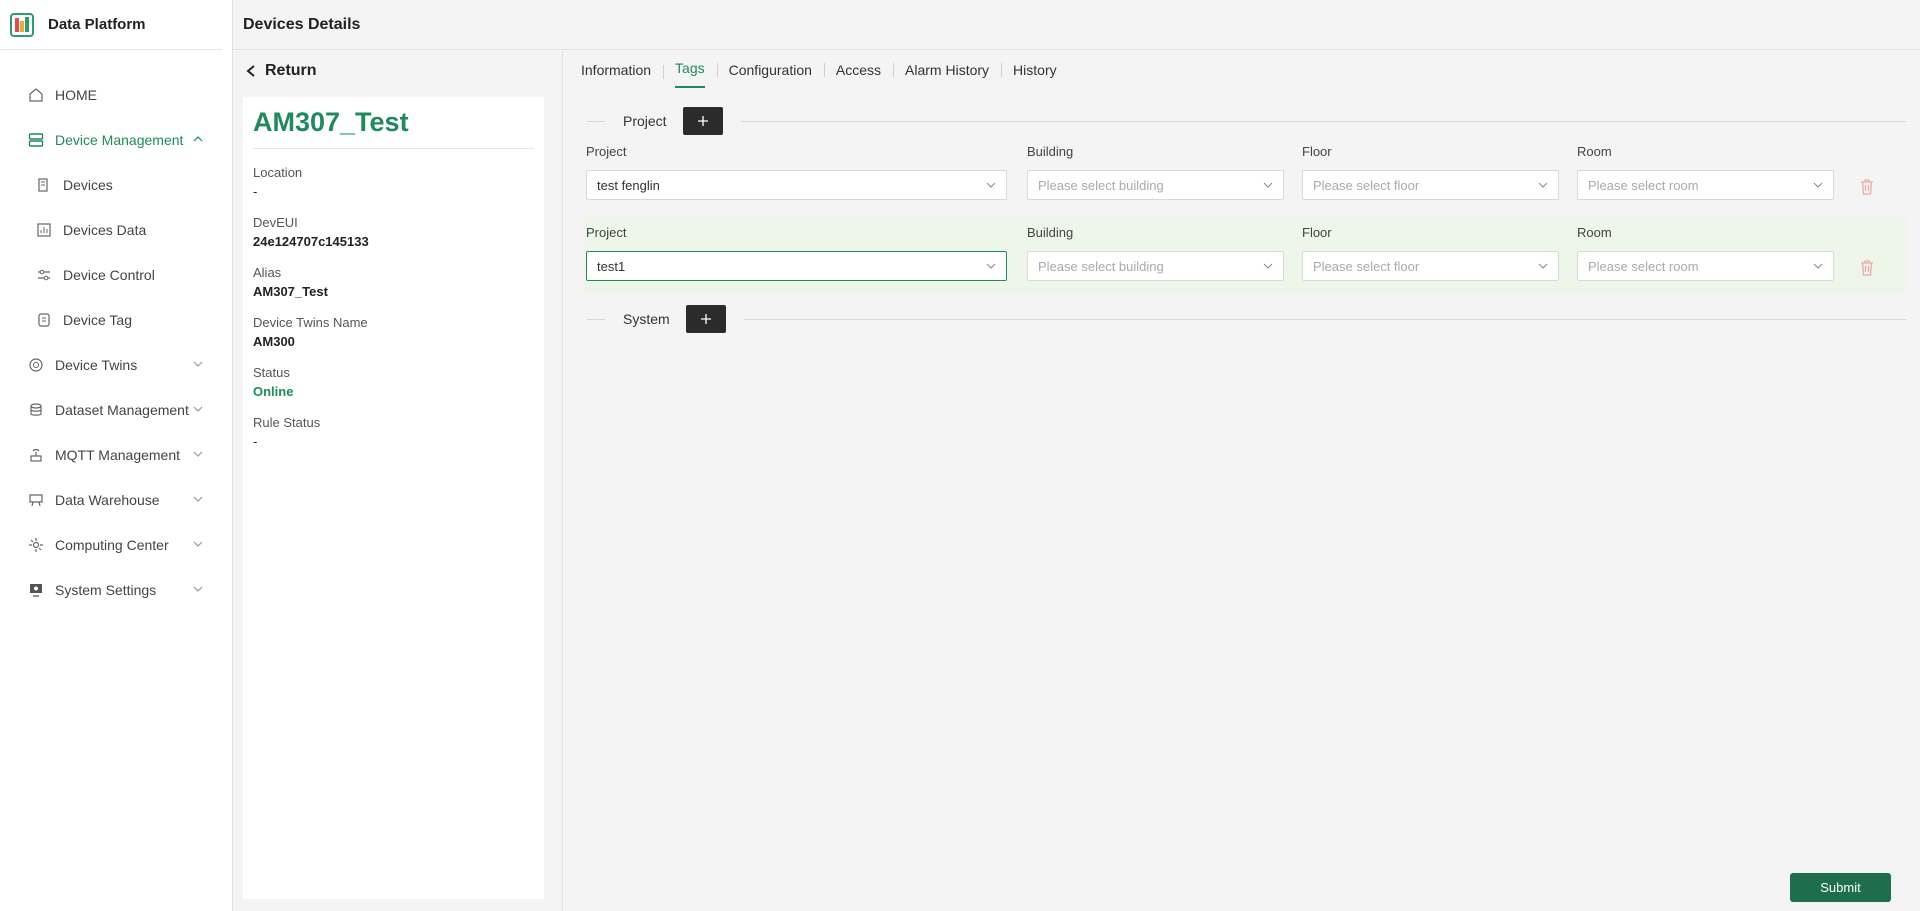 This screenshot has width=1920, height=911. Describe the element at coordinates (796, 266) in the screenshot. I see `project-select: test1` at that location.